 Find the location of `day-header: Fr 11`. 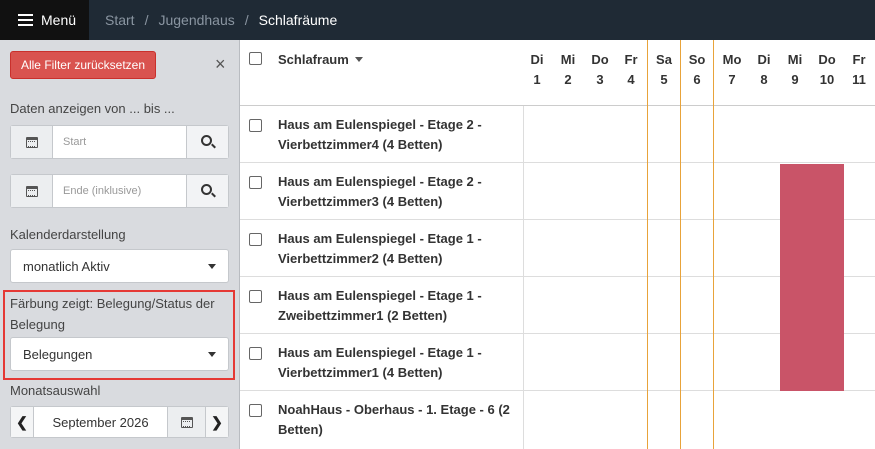

day-header: Fr 11 is located at coordinates (859, 69).